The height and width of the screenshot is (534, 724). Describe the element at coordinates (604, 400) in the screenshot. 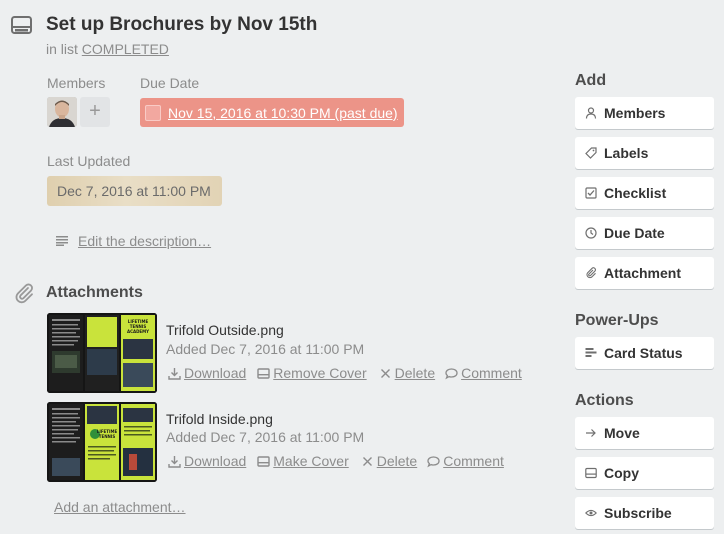

I see `actions-heading: Actions` at that location.